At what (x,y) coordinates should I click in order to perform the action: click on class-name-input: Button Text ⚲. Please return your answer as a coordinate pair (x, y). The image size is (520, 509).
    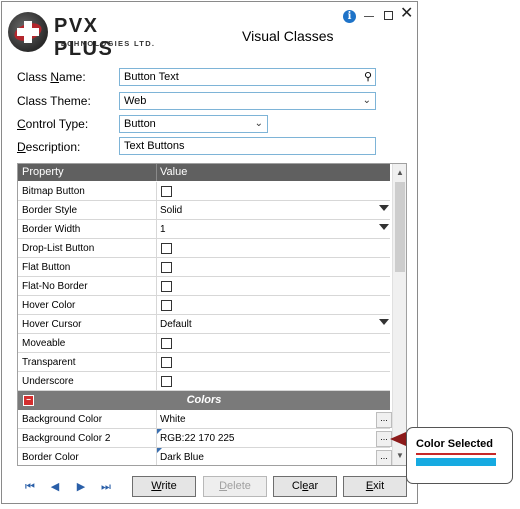
    Looking at the image, I should click on (247, 77).